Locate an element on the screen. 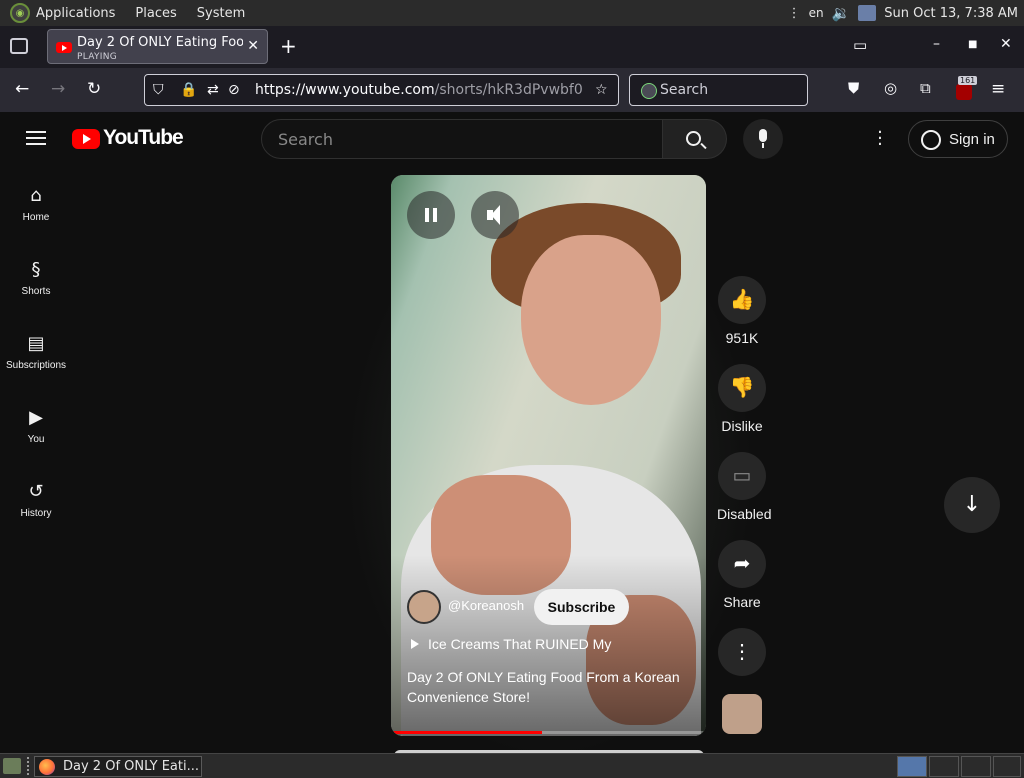  sign-in-label: Sign in is located at coordinates (972, 139).